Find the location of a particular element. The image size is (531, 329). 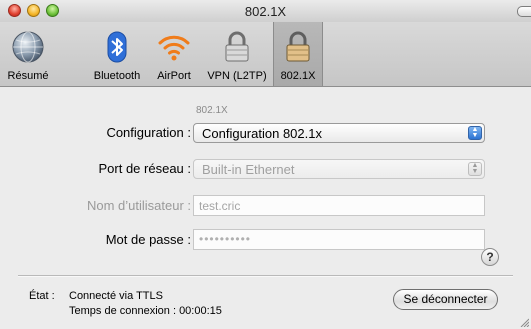

port-label: Port de réseau : is located at coordinates (145, 168).